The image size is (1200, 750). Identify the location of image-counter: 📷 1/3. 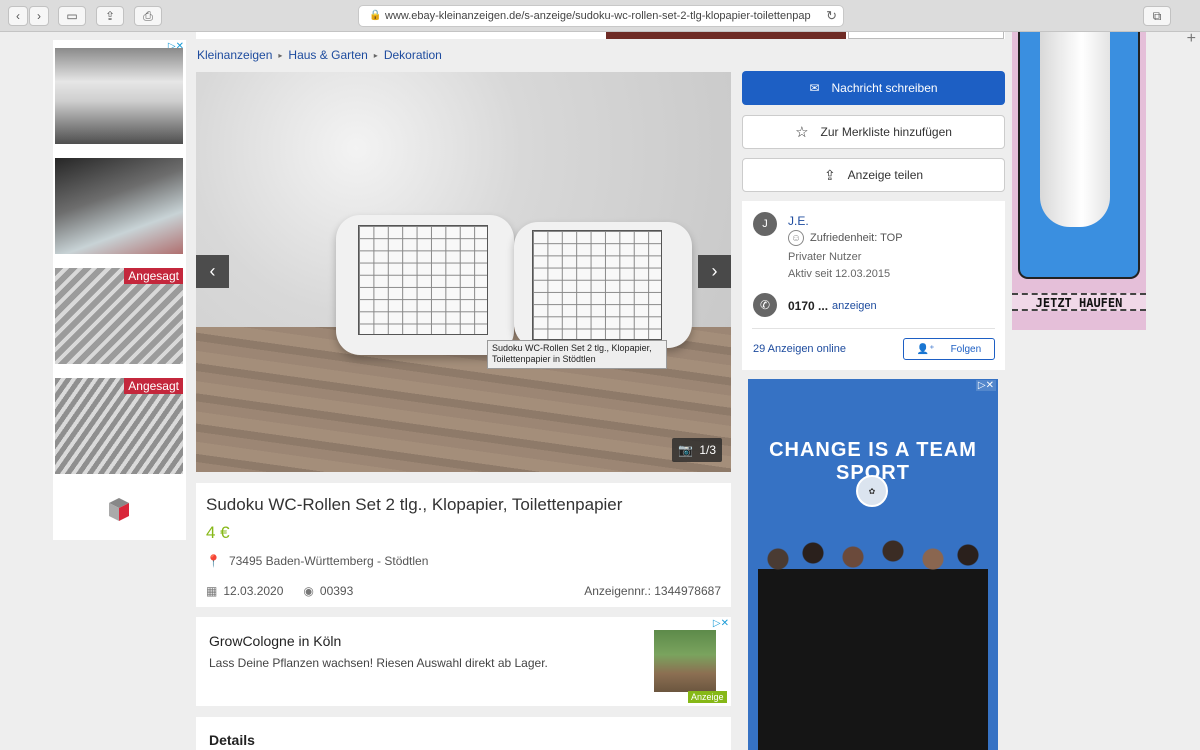
(697, 450).